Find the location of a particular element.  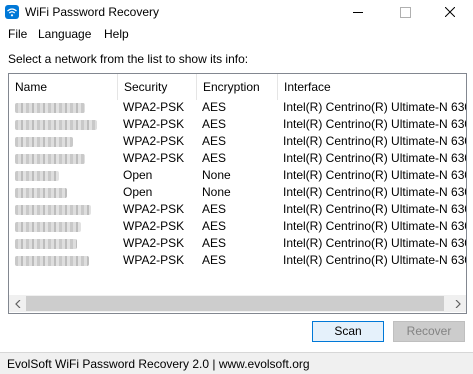

wifi-app-icon is located at coordinates (12, 12).